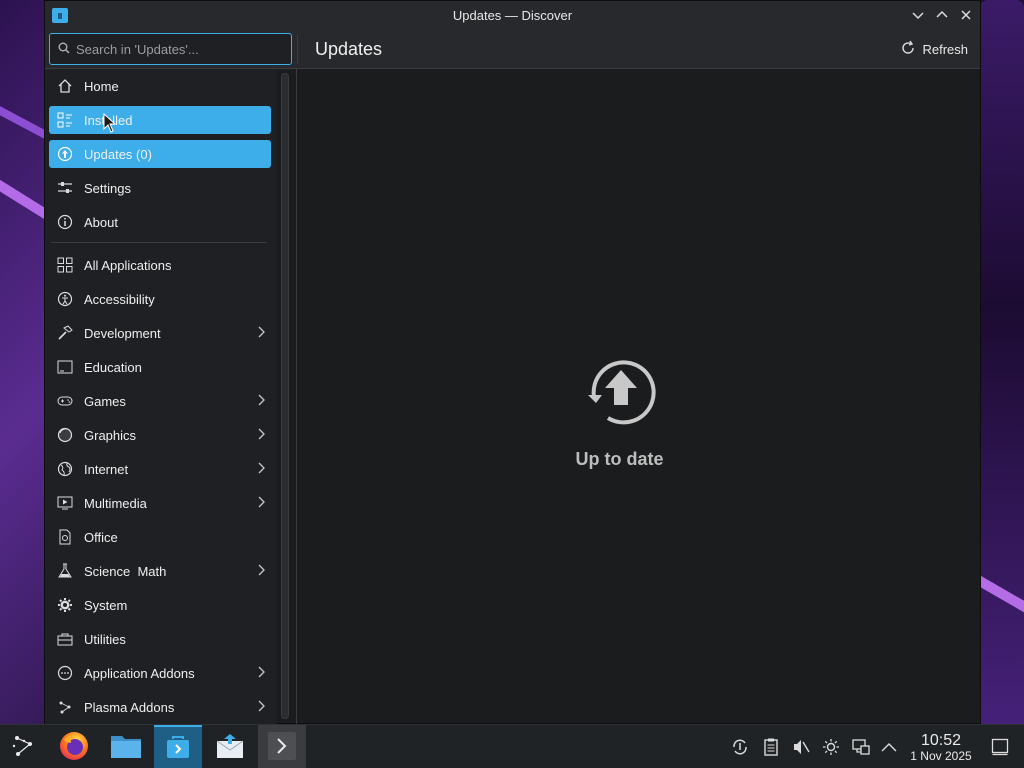  What do you see at coordinates (101, 537) in the screenshot?
I see `sidebar-item-label: Office` at bounding box center [101, 537].